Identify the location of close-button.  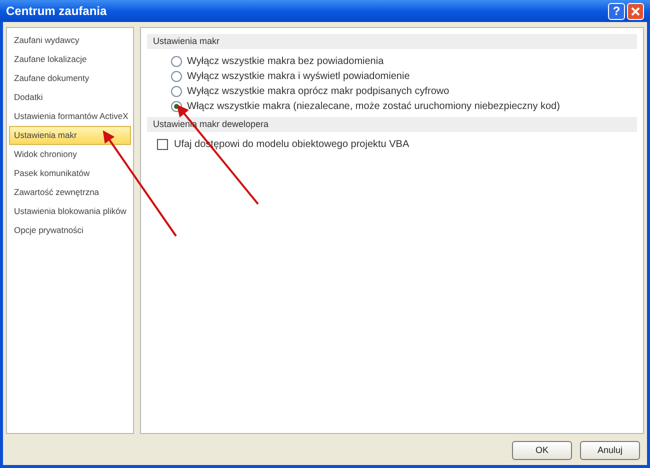
(635, 11).